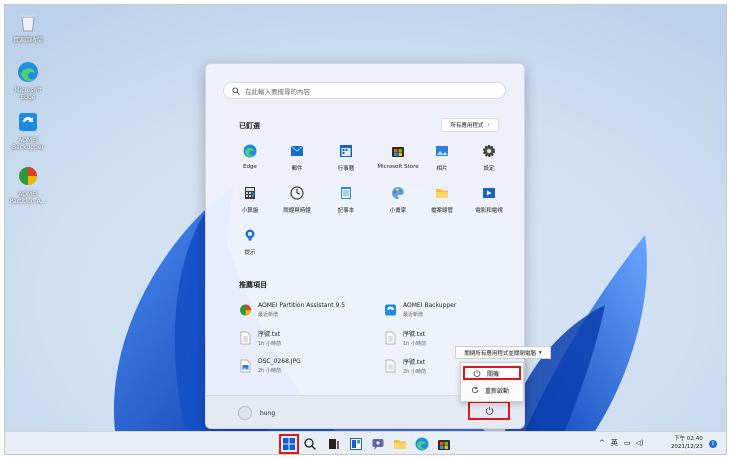 Image resolution: width=731 pixels, height=459 pixels. Describe the element at coordinates (250, 167) in the screenshot. I see `app-label: Edge` at that location.